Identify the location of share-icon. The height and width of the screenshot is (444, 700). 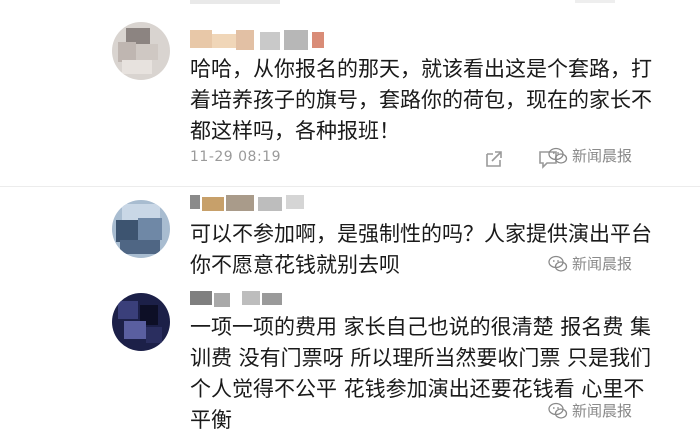
(494, 159).